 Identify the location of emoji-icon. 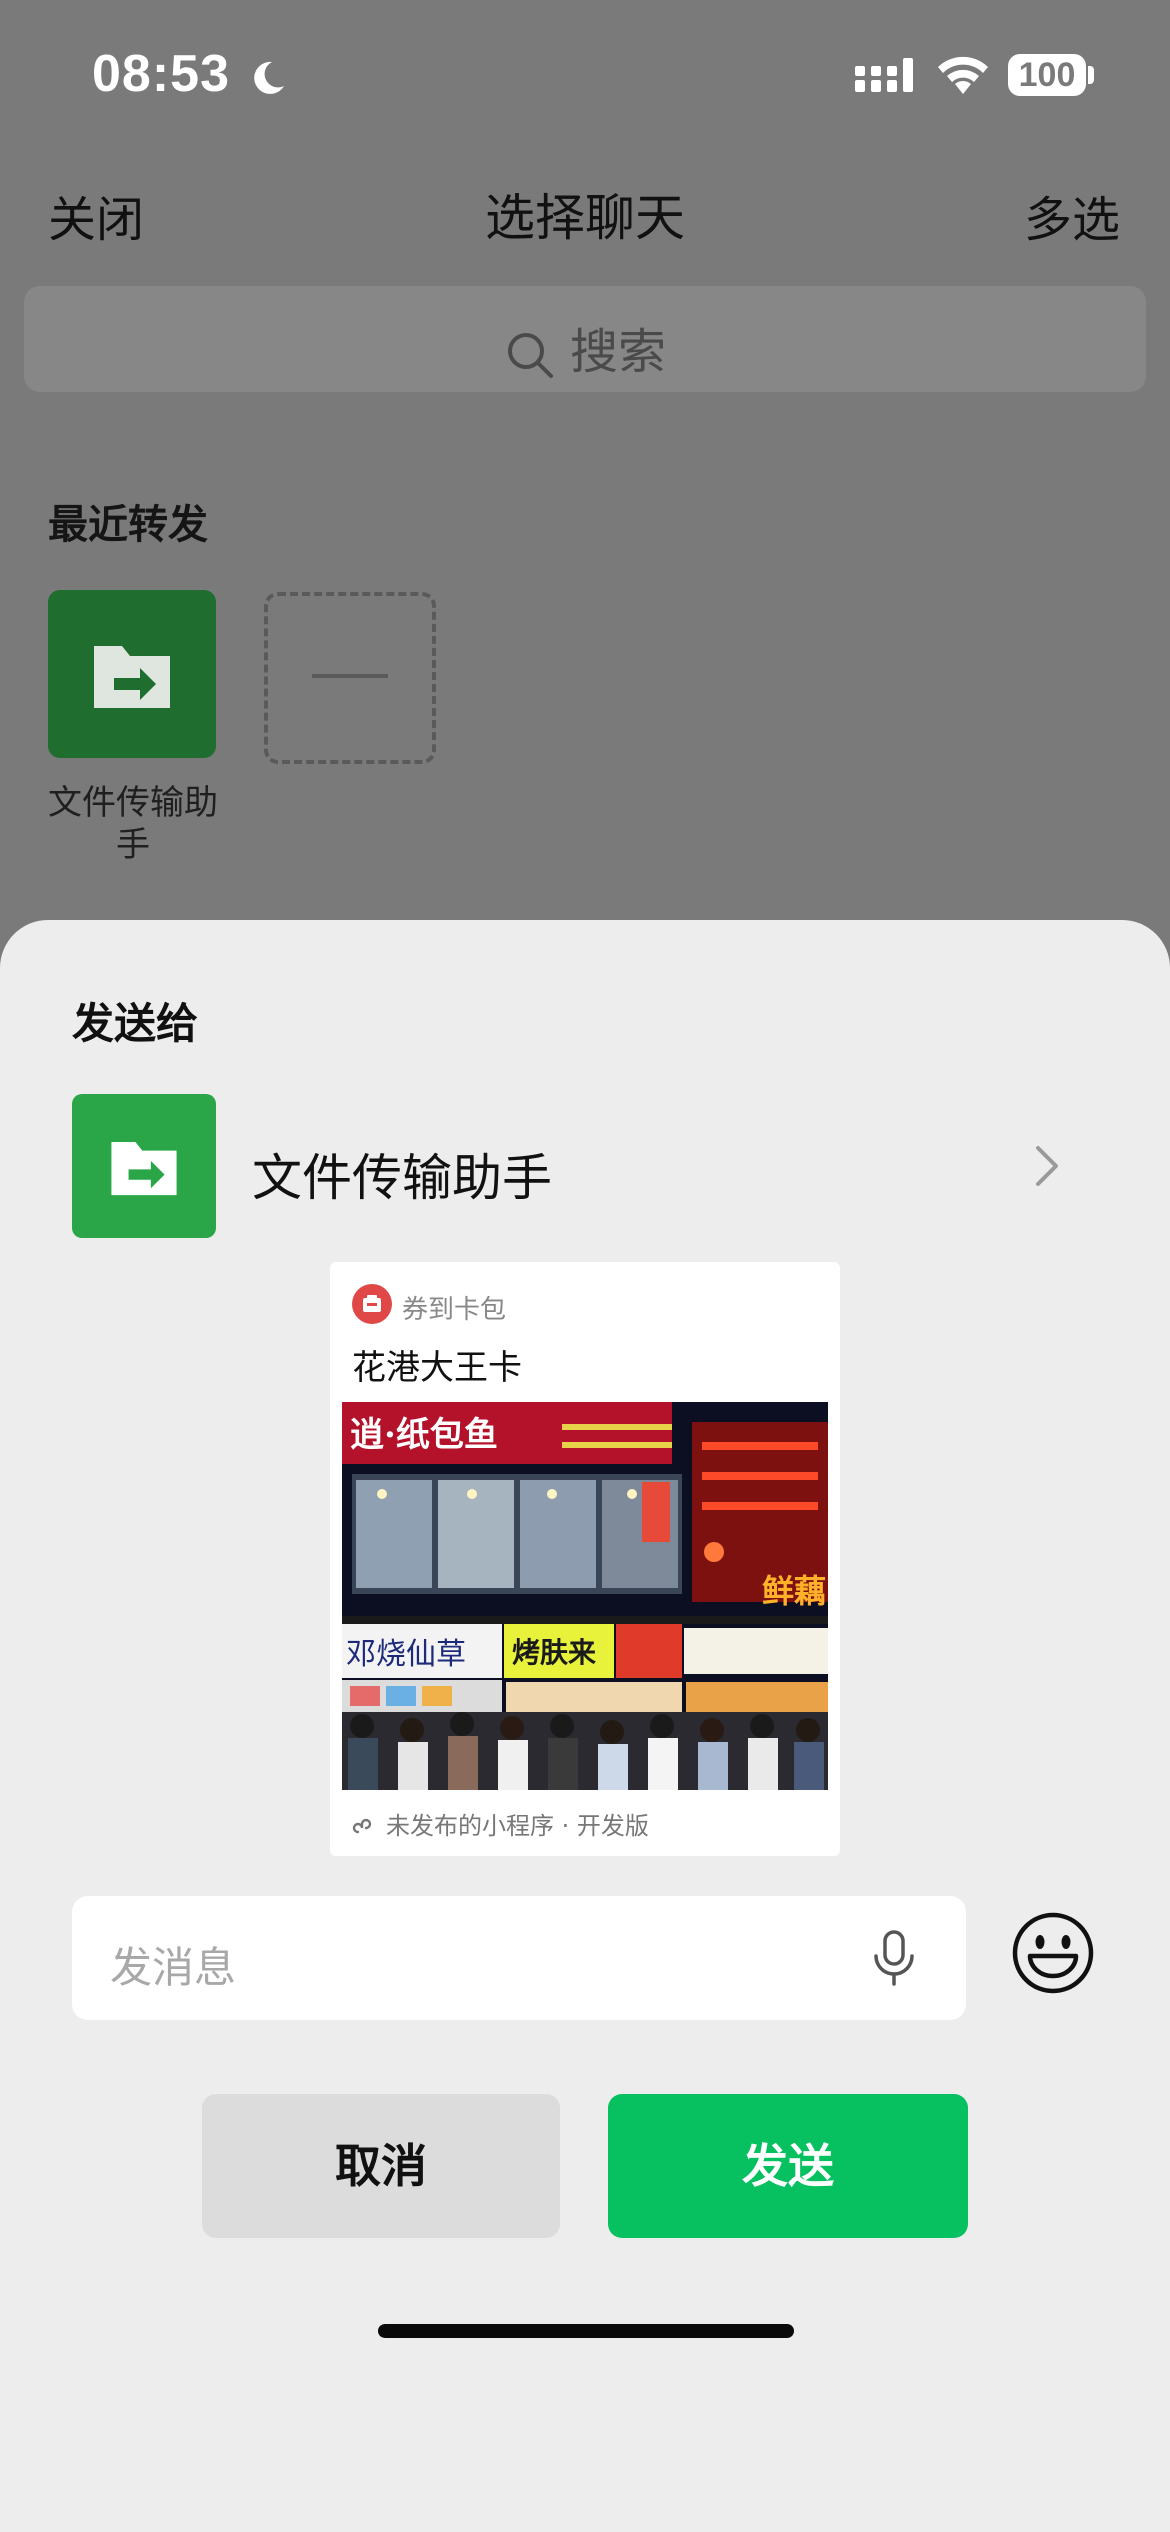
(1053, 1953).